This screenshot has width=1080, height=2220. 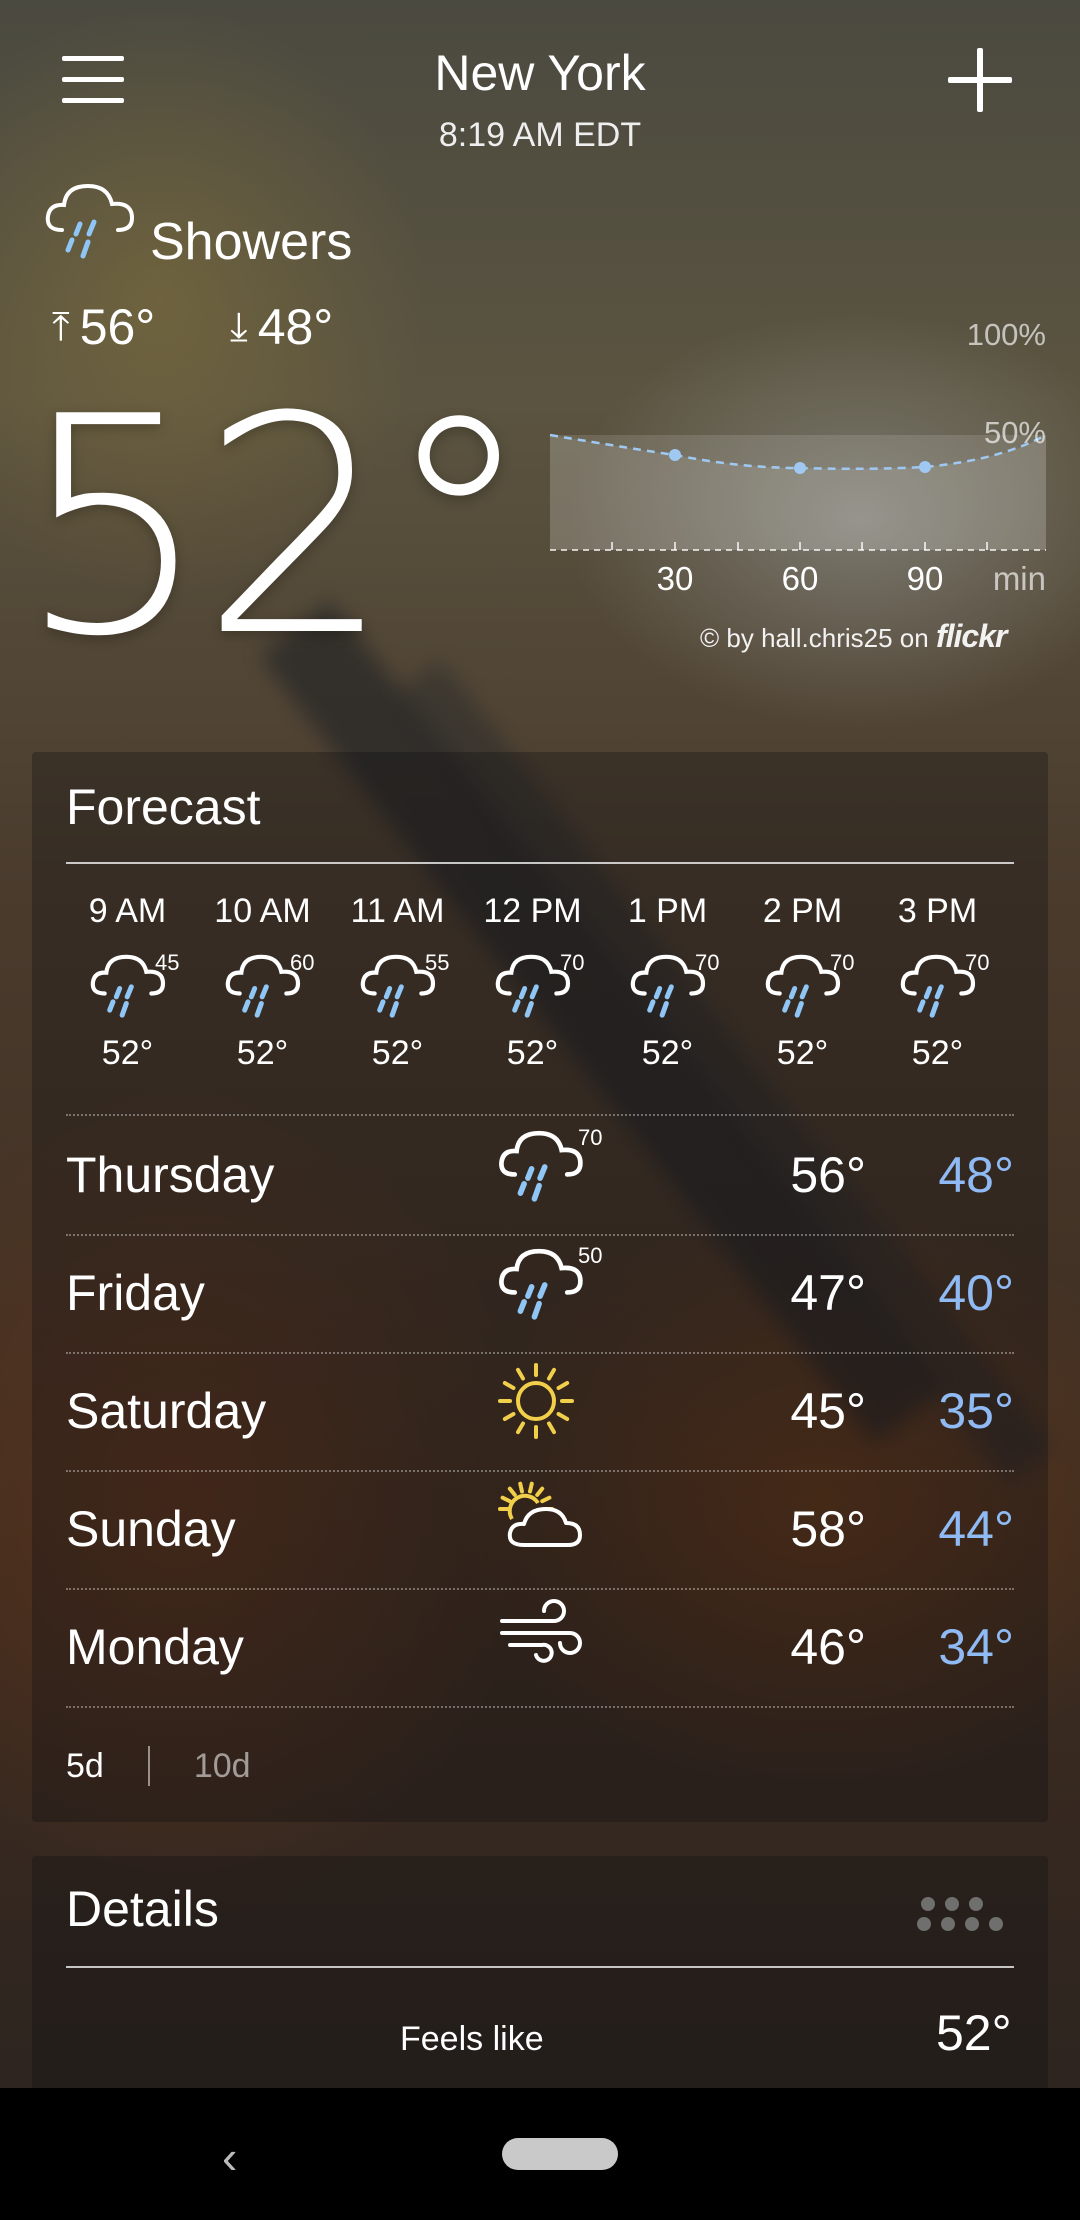 I want to click on daily-row: Sunday 58° 44°, so click(x=540, y=1529).